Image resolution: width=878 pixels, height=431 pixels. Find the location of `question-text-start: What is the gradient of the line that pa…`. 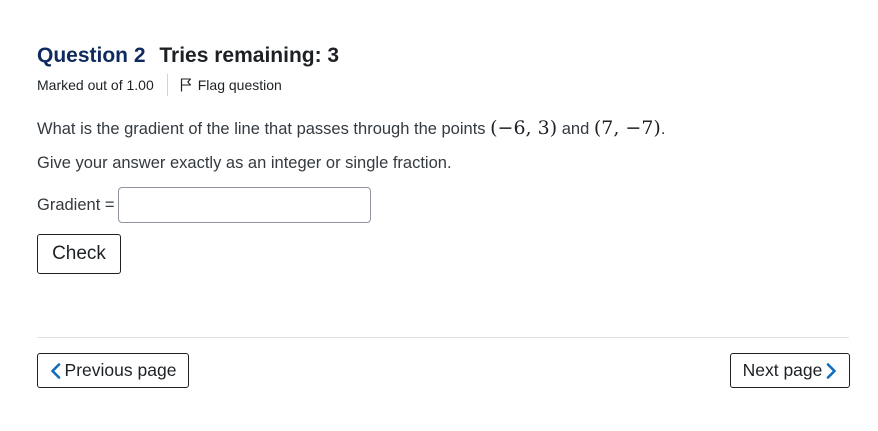

question-text-start: What is the gradient of the line that pa… is located at coordinates (264, 129).